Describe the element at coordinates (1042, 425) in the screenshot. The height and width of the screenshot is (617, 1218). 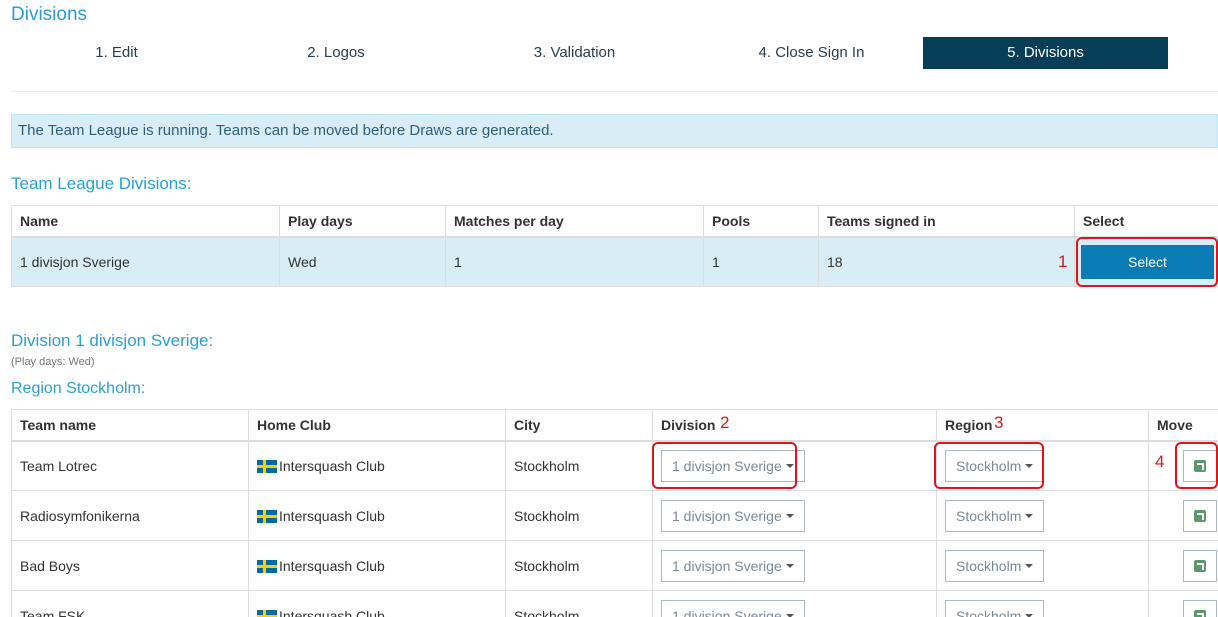
I see `col-region: Region` at that location.